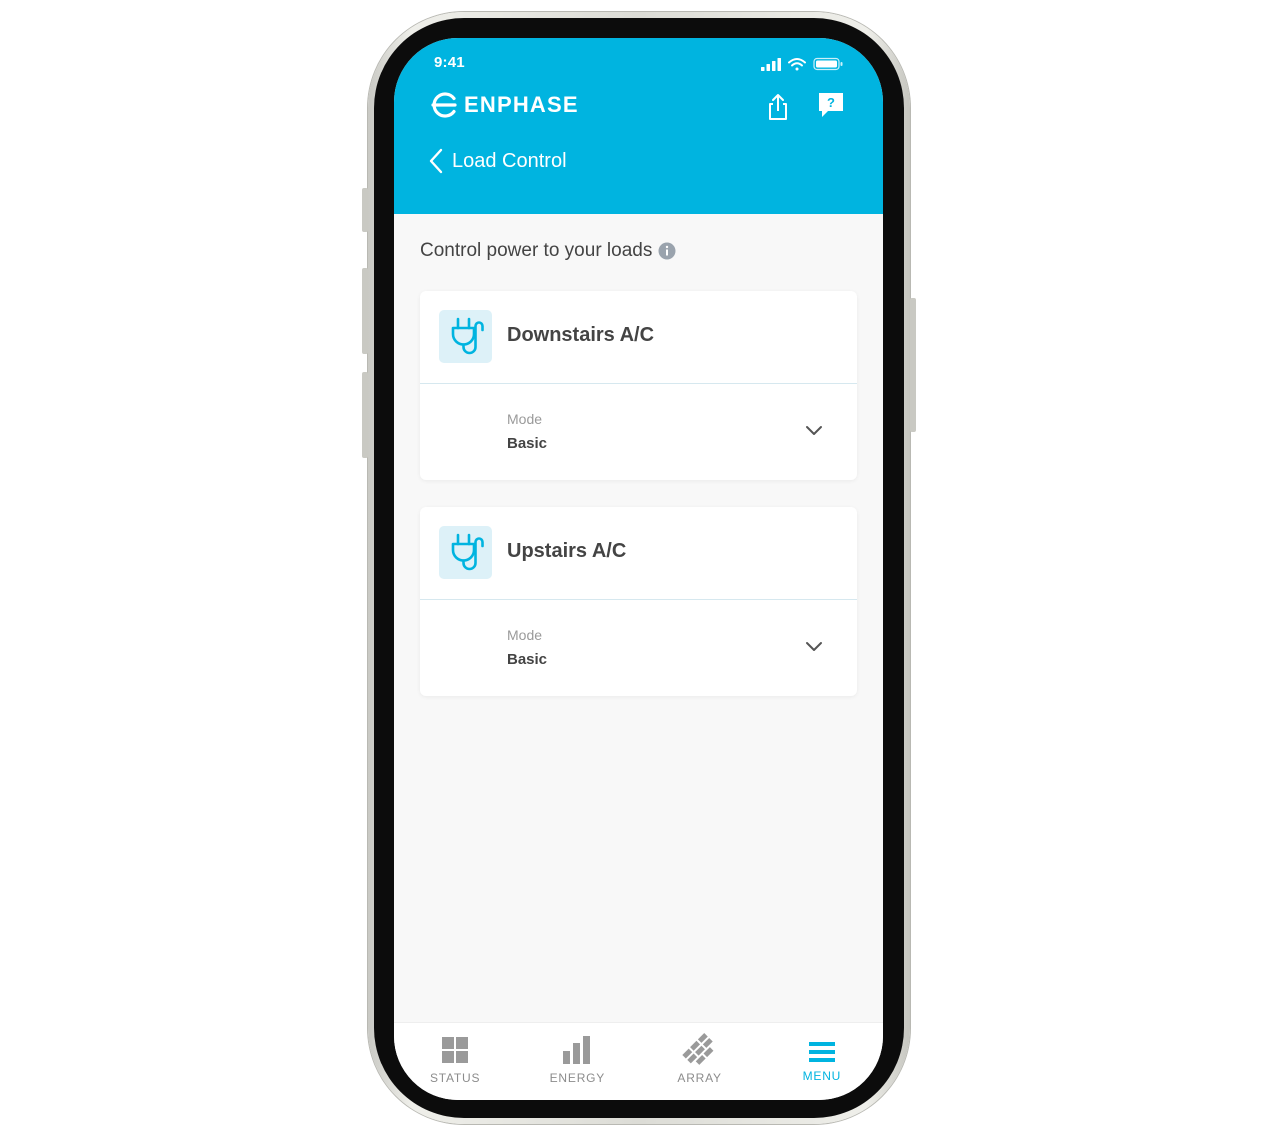  What do you see at coordinates (577, 1050) in the screenshot?
I see `bar-chart-icon` at bounding box center [577, 1050].